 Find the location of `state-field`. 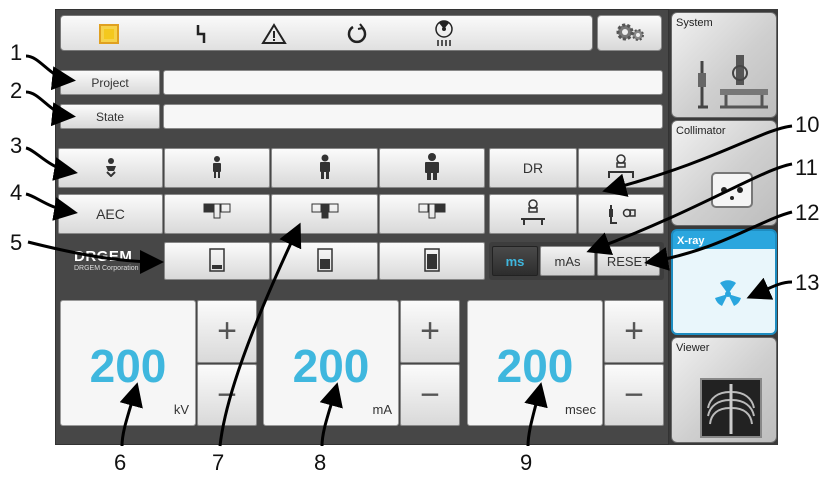

state-field is located at coordinates (413, 116).